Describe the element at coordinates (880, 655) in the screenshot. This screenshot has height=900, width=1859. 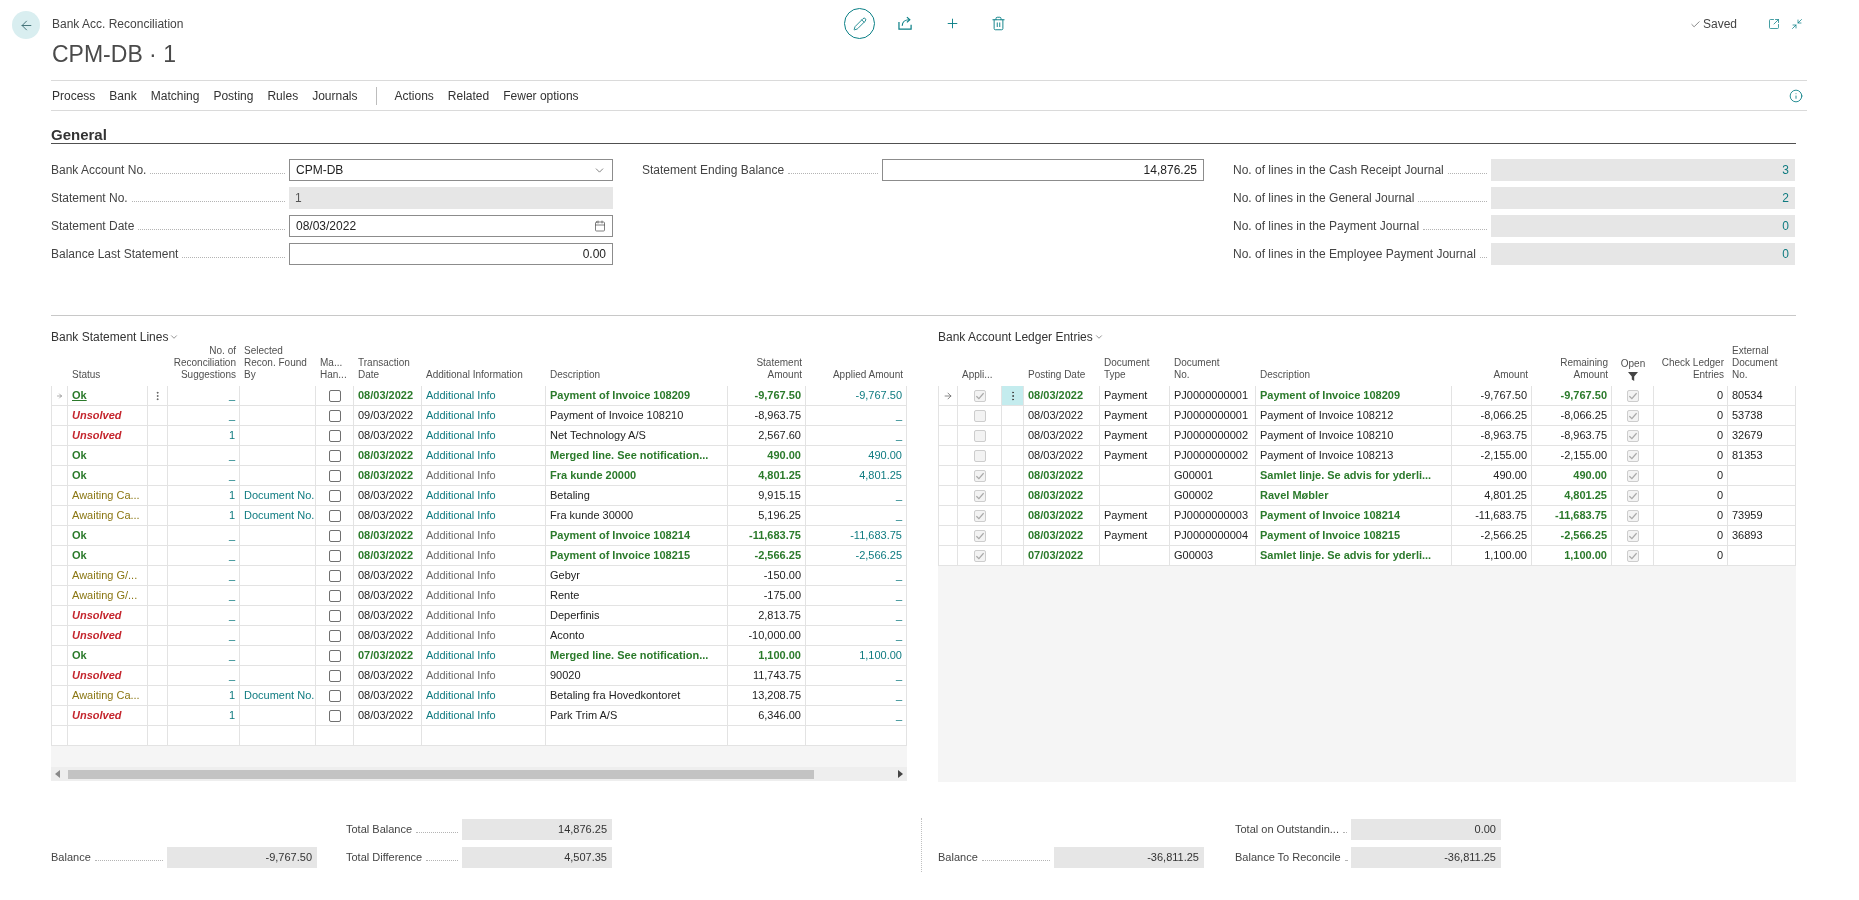
I see `drilldown-link: 1,100.00` at that location.